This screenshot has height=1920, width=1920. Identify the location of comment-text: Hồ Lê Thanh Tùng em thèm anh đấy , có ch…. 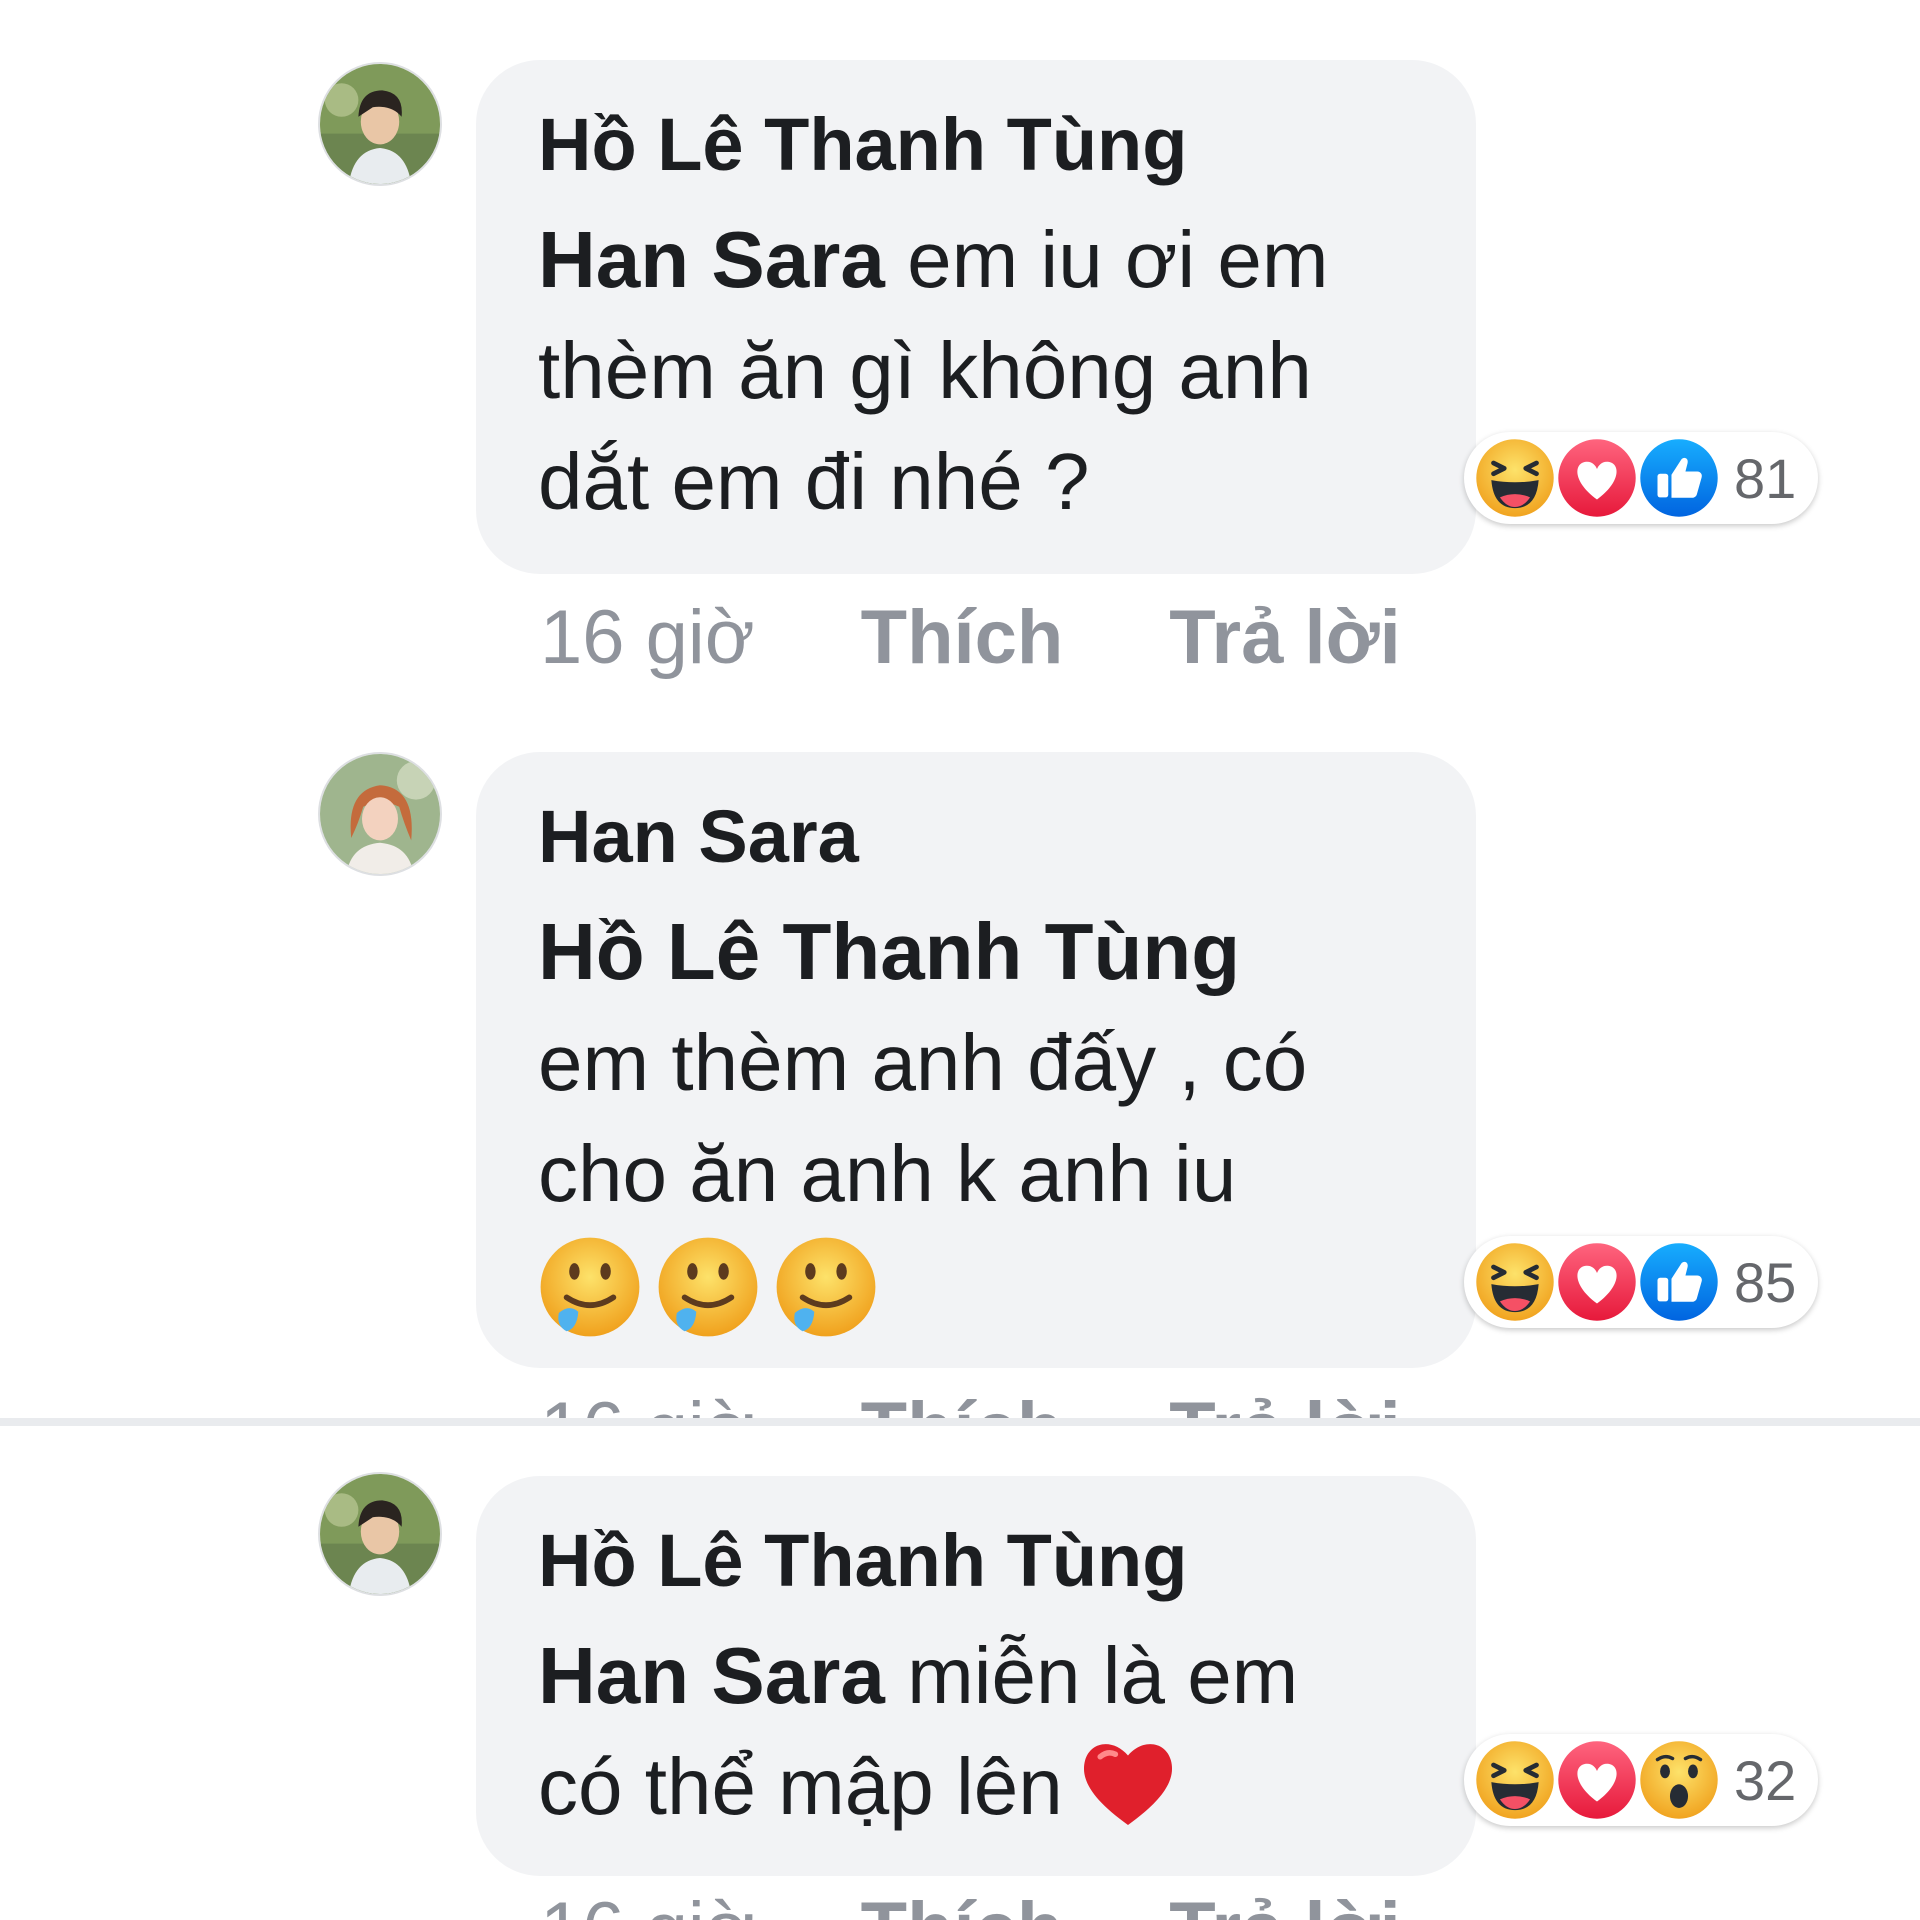
(977, 1062).